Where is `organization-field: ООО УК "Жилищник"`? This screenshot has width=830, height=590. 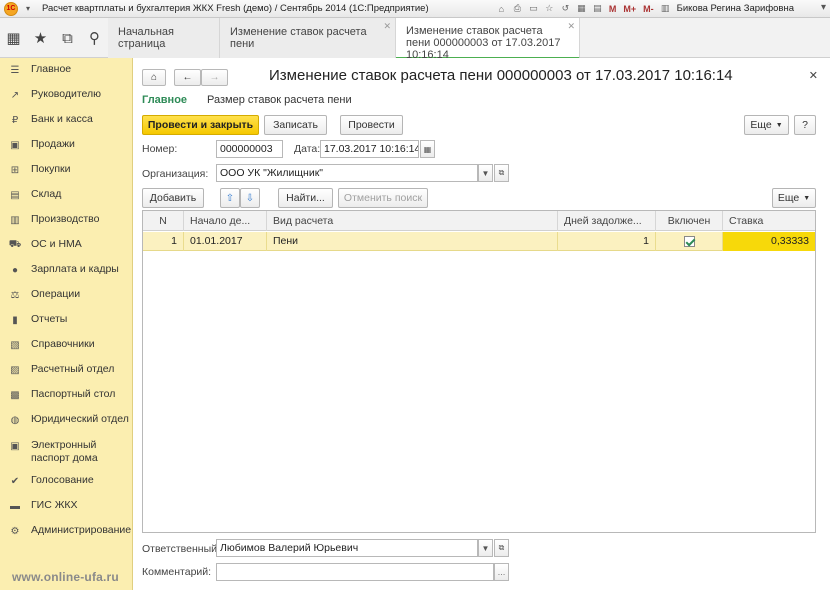 organization-field: ООО УК "Жилищник" is located at coordinates (347, 173).